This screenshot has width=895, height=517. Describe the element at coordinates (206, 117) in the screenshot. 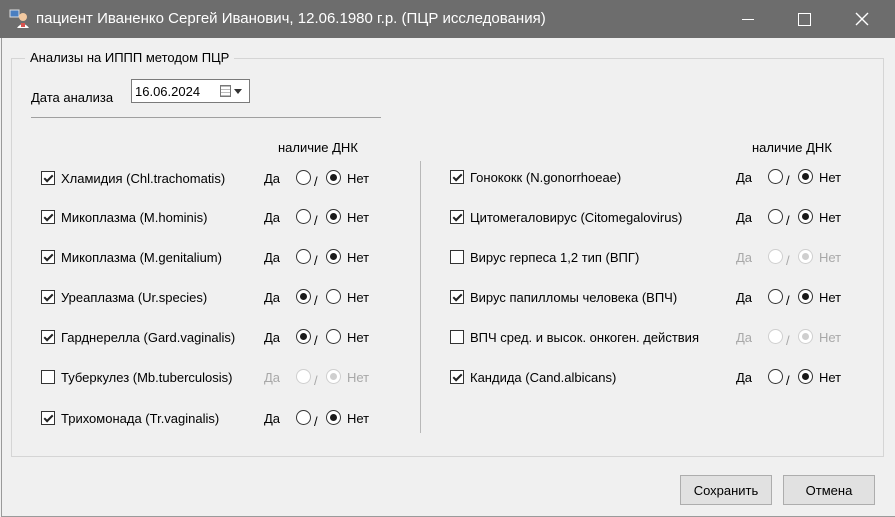

I see `separator` at that location.